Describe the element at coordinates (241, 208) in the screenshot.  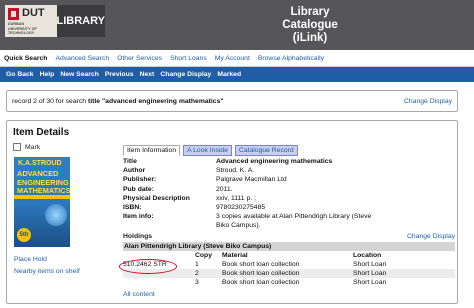
I see `info-value: 9780230275485` at that location.